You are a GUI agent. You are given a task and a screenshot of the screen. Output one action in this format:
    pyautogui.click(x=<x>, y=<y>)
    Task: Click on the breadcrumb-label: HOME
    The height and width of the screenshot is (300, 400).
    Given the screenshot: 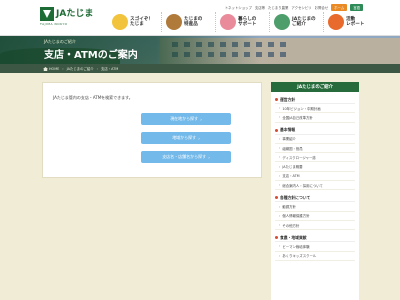 What is the action you would take?
    pyautogui.click(x=54, y=68)
    